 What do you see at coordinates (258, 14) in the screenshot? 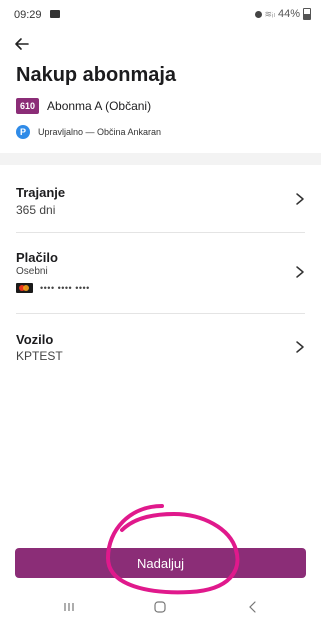
I see `location-icon` at bounding box center [258, 14].